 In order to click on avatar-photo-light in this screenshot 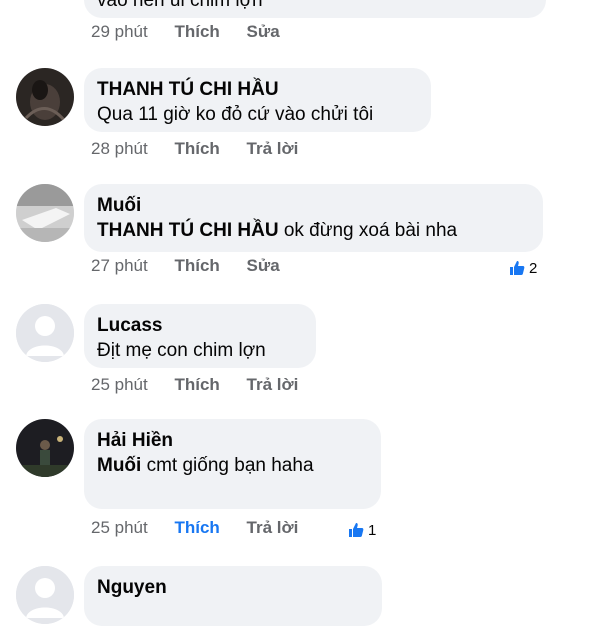, I will do `click(45, 213)`.